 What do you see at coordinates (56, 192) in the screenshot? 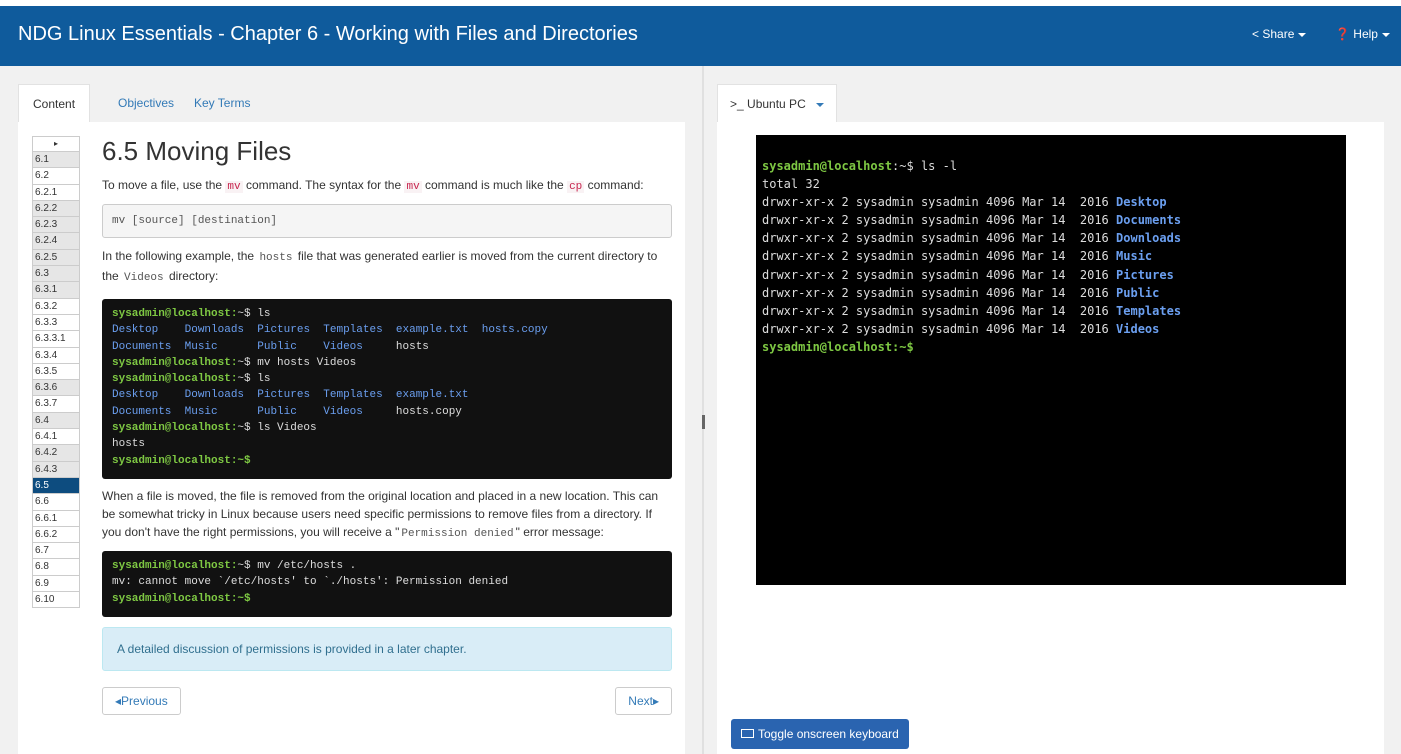
I see `toc-item: 6.2.1` at bounding box center [56, 192].